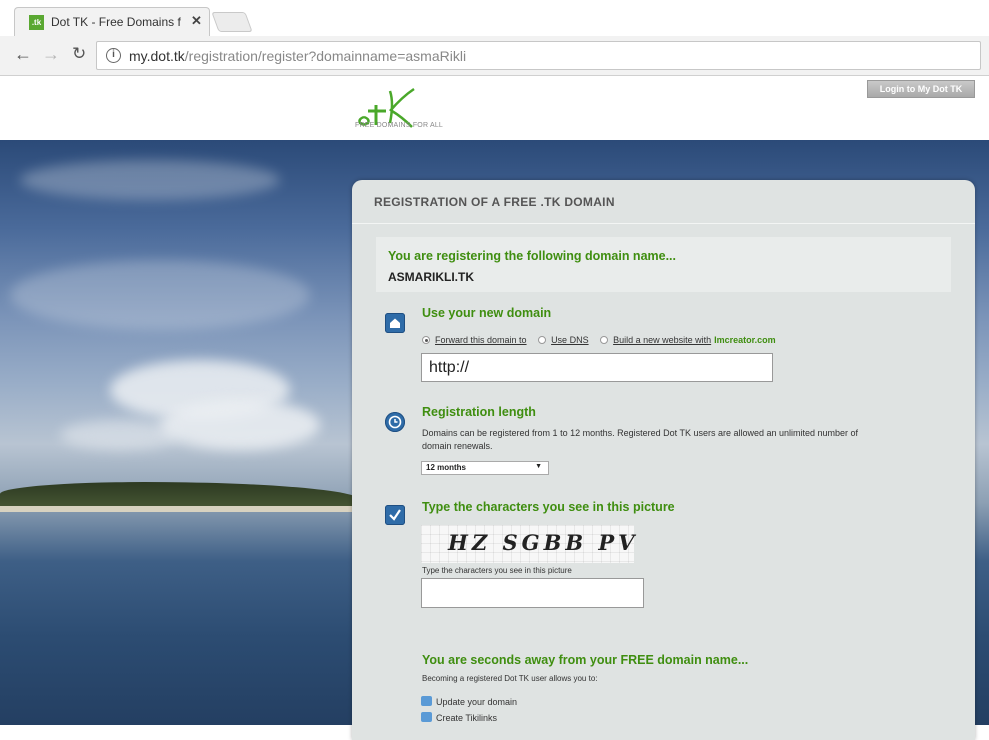  What do you see at coordinates (157, 56) in the screenshot?
I see `url-host: my.dot.tk` at bounding box center [157, 56].